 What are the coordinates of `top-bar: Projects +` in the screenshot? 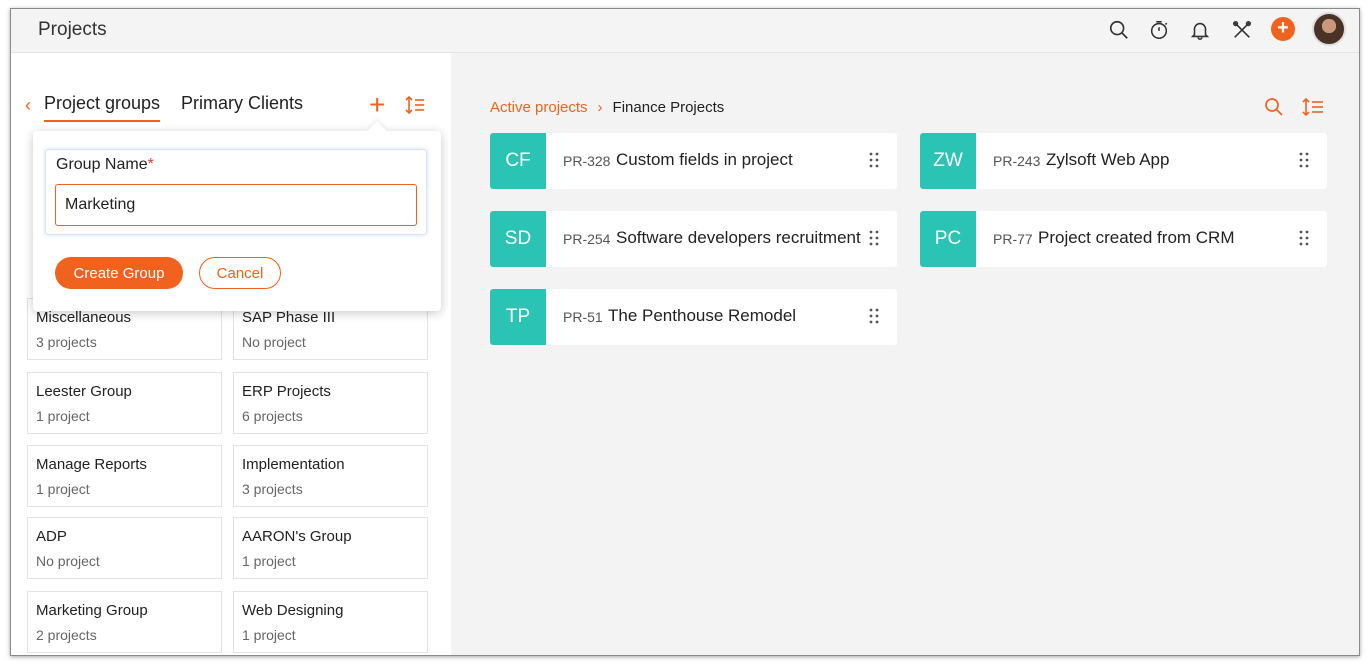 It's located at (685, 31).